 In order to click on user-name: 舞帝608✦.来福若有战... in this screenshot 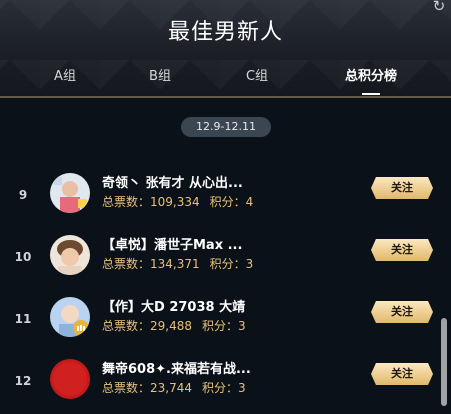, I will do `click(176, 369)`.